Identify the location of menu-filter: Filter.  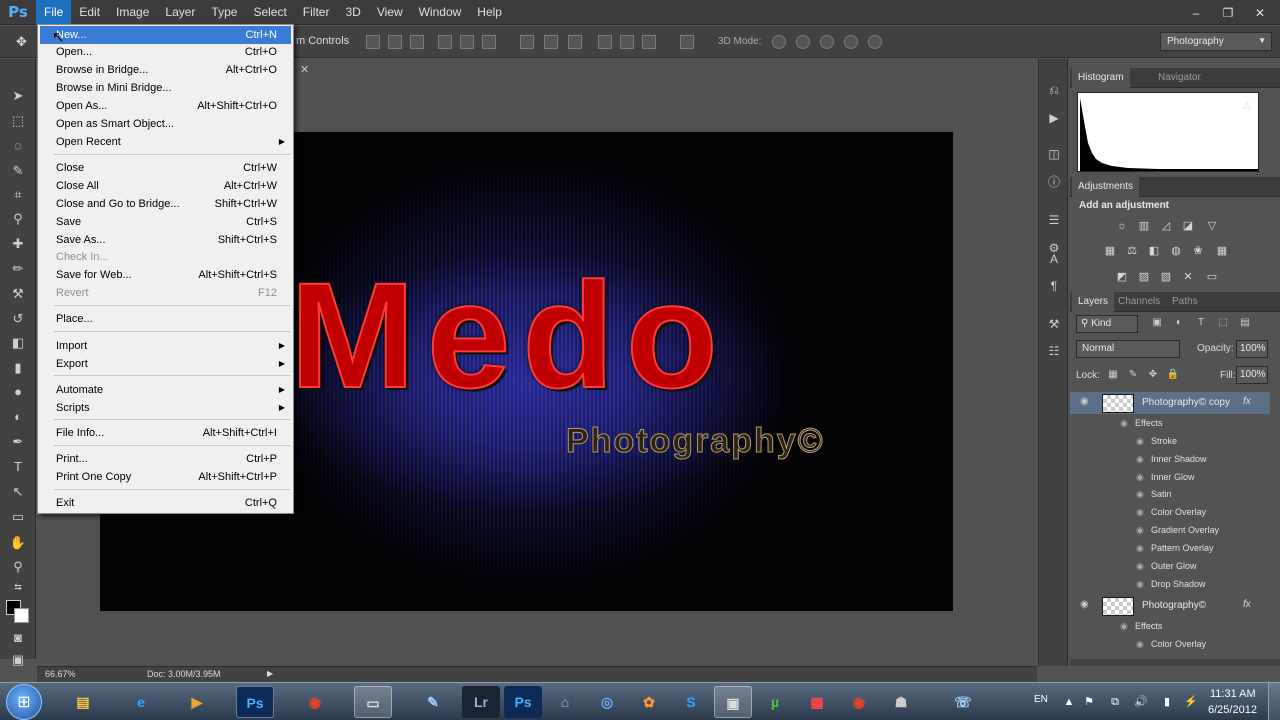
(316, 12).